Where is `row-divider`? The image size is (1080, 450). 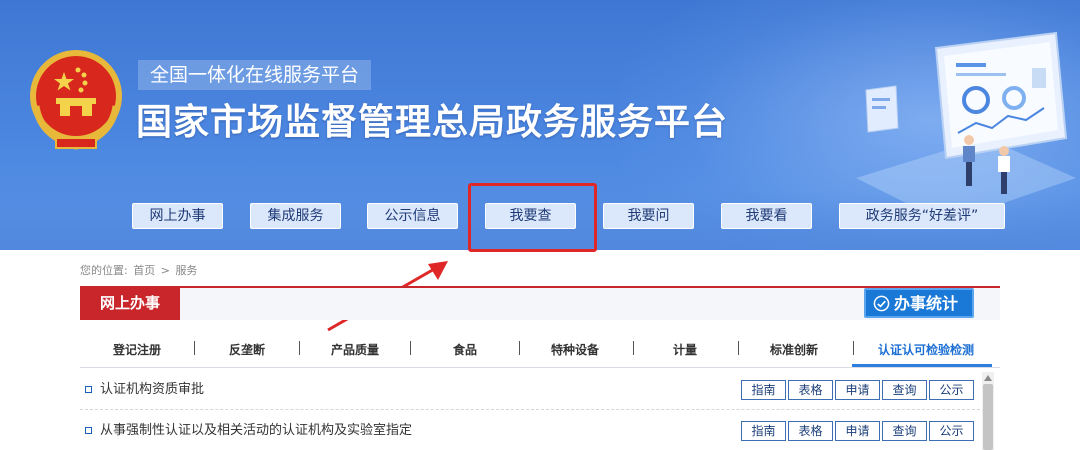 row-divider is located at coordinates (530, 409).